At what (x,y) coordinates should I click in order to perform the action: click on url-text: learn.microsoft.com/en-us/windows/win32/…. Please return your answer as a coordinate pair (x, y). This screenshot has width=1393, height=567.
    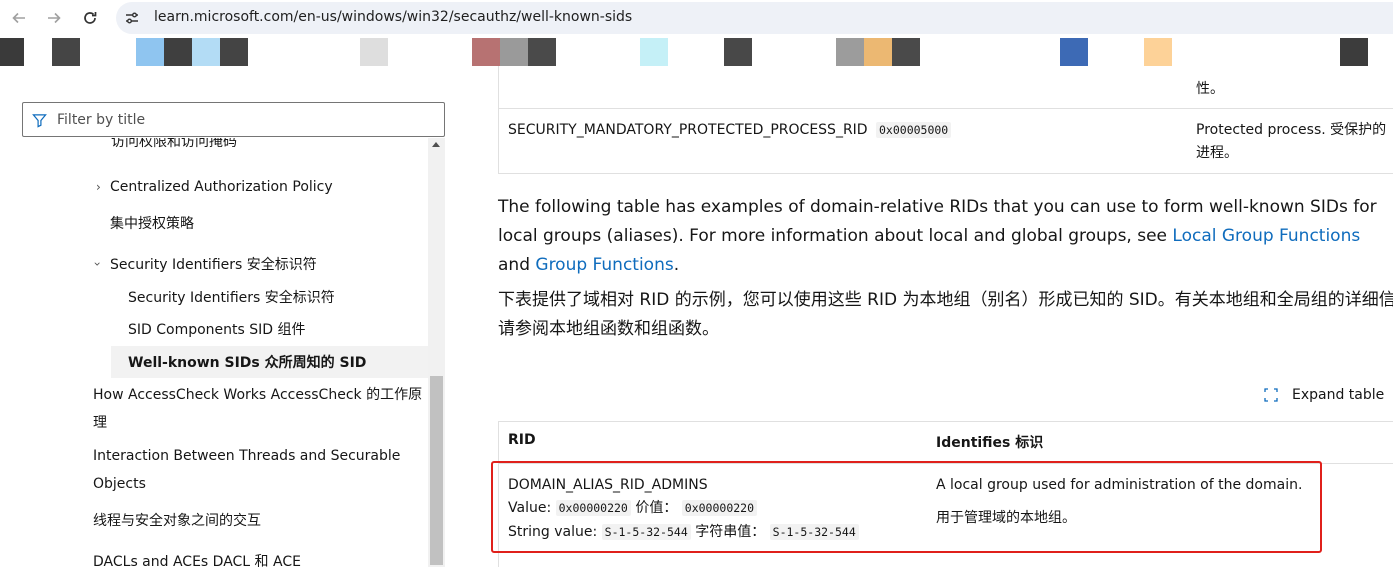
    Looking at the image, I should click on (393, 17).